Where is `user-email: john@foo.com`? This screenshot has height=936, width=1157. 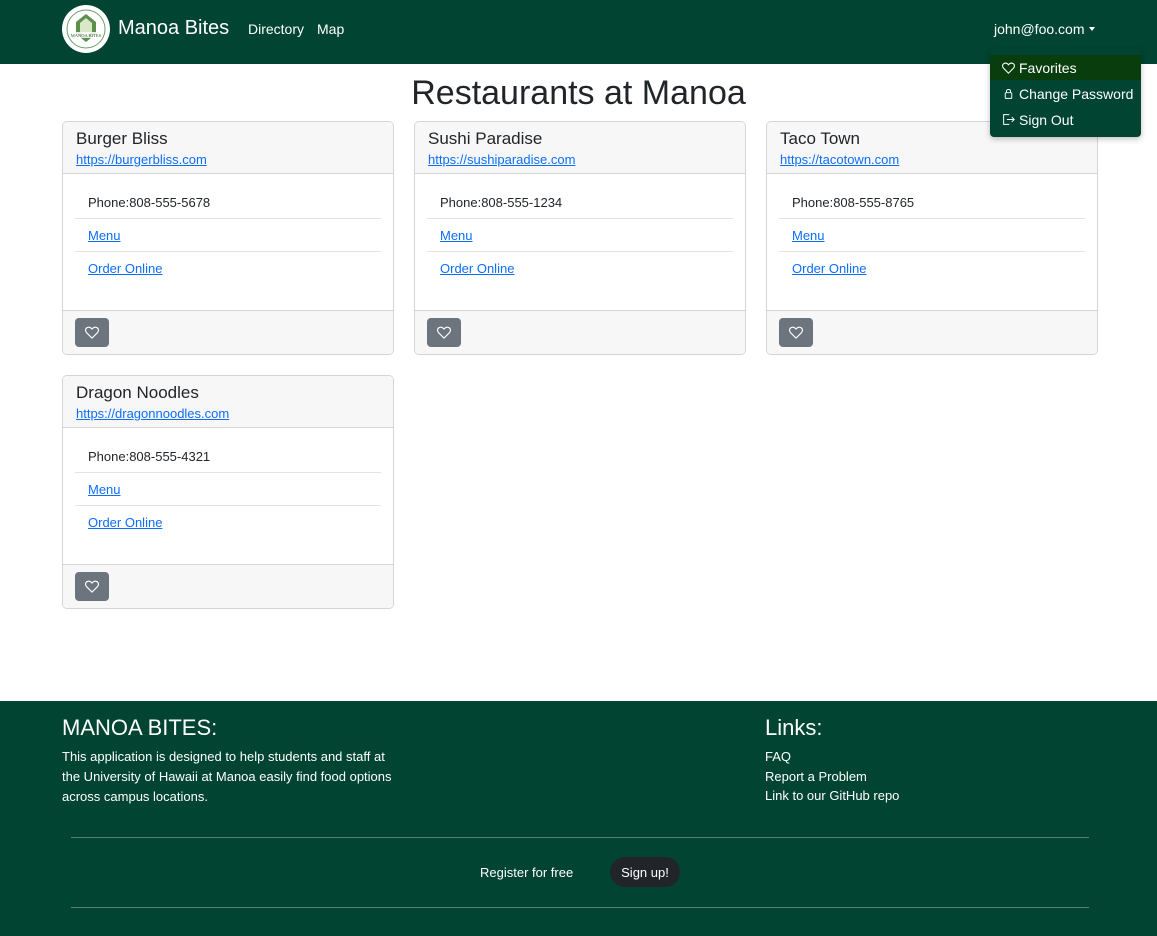
user-email: john@foo.com is located at coordinates (1039, 29).